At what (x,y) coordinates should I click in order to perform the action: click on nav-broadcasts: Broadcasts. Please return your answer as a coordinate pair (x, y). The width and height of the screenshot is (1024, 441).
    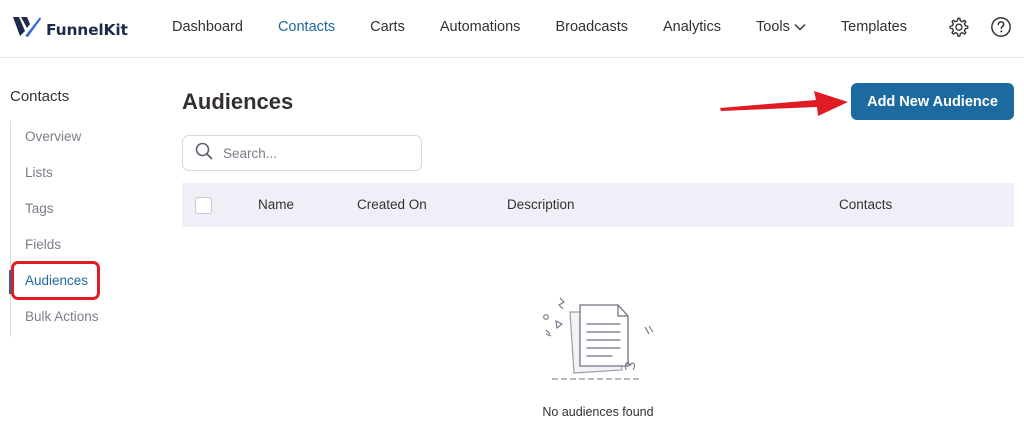
    Looking at the image, I should click on (591, 27).